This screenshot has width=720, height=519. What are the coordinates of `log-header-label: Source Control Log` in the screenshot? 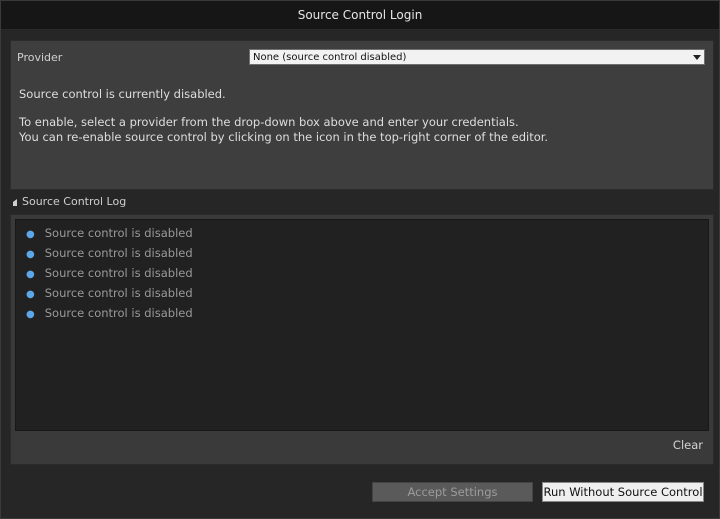 It's located at (74, 201).